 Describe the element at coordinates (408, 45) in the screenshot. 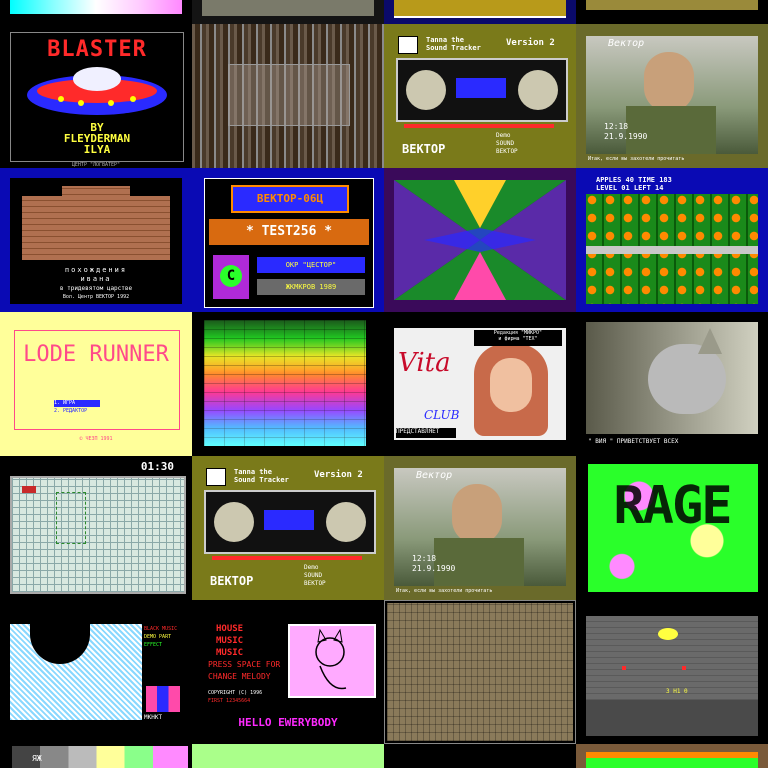

I see `tracker-logo-icon` at that location.